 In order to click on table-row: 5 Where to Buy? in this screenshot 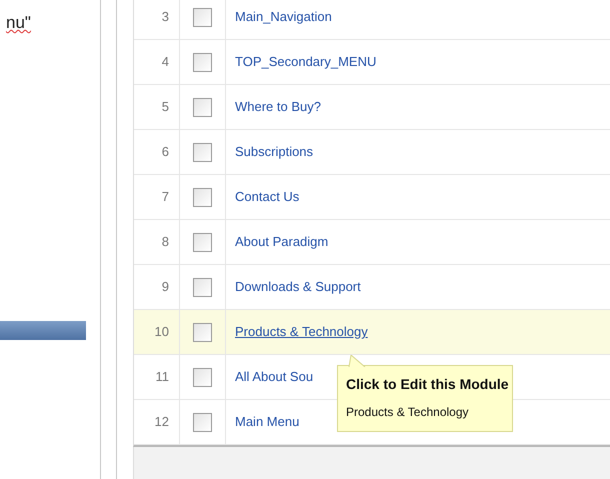, I will do `click(372, 107)`.